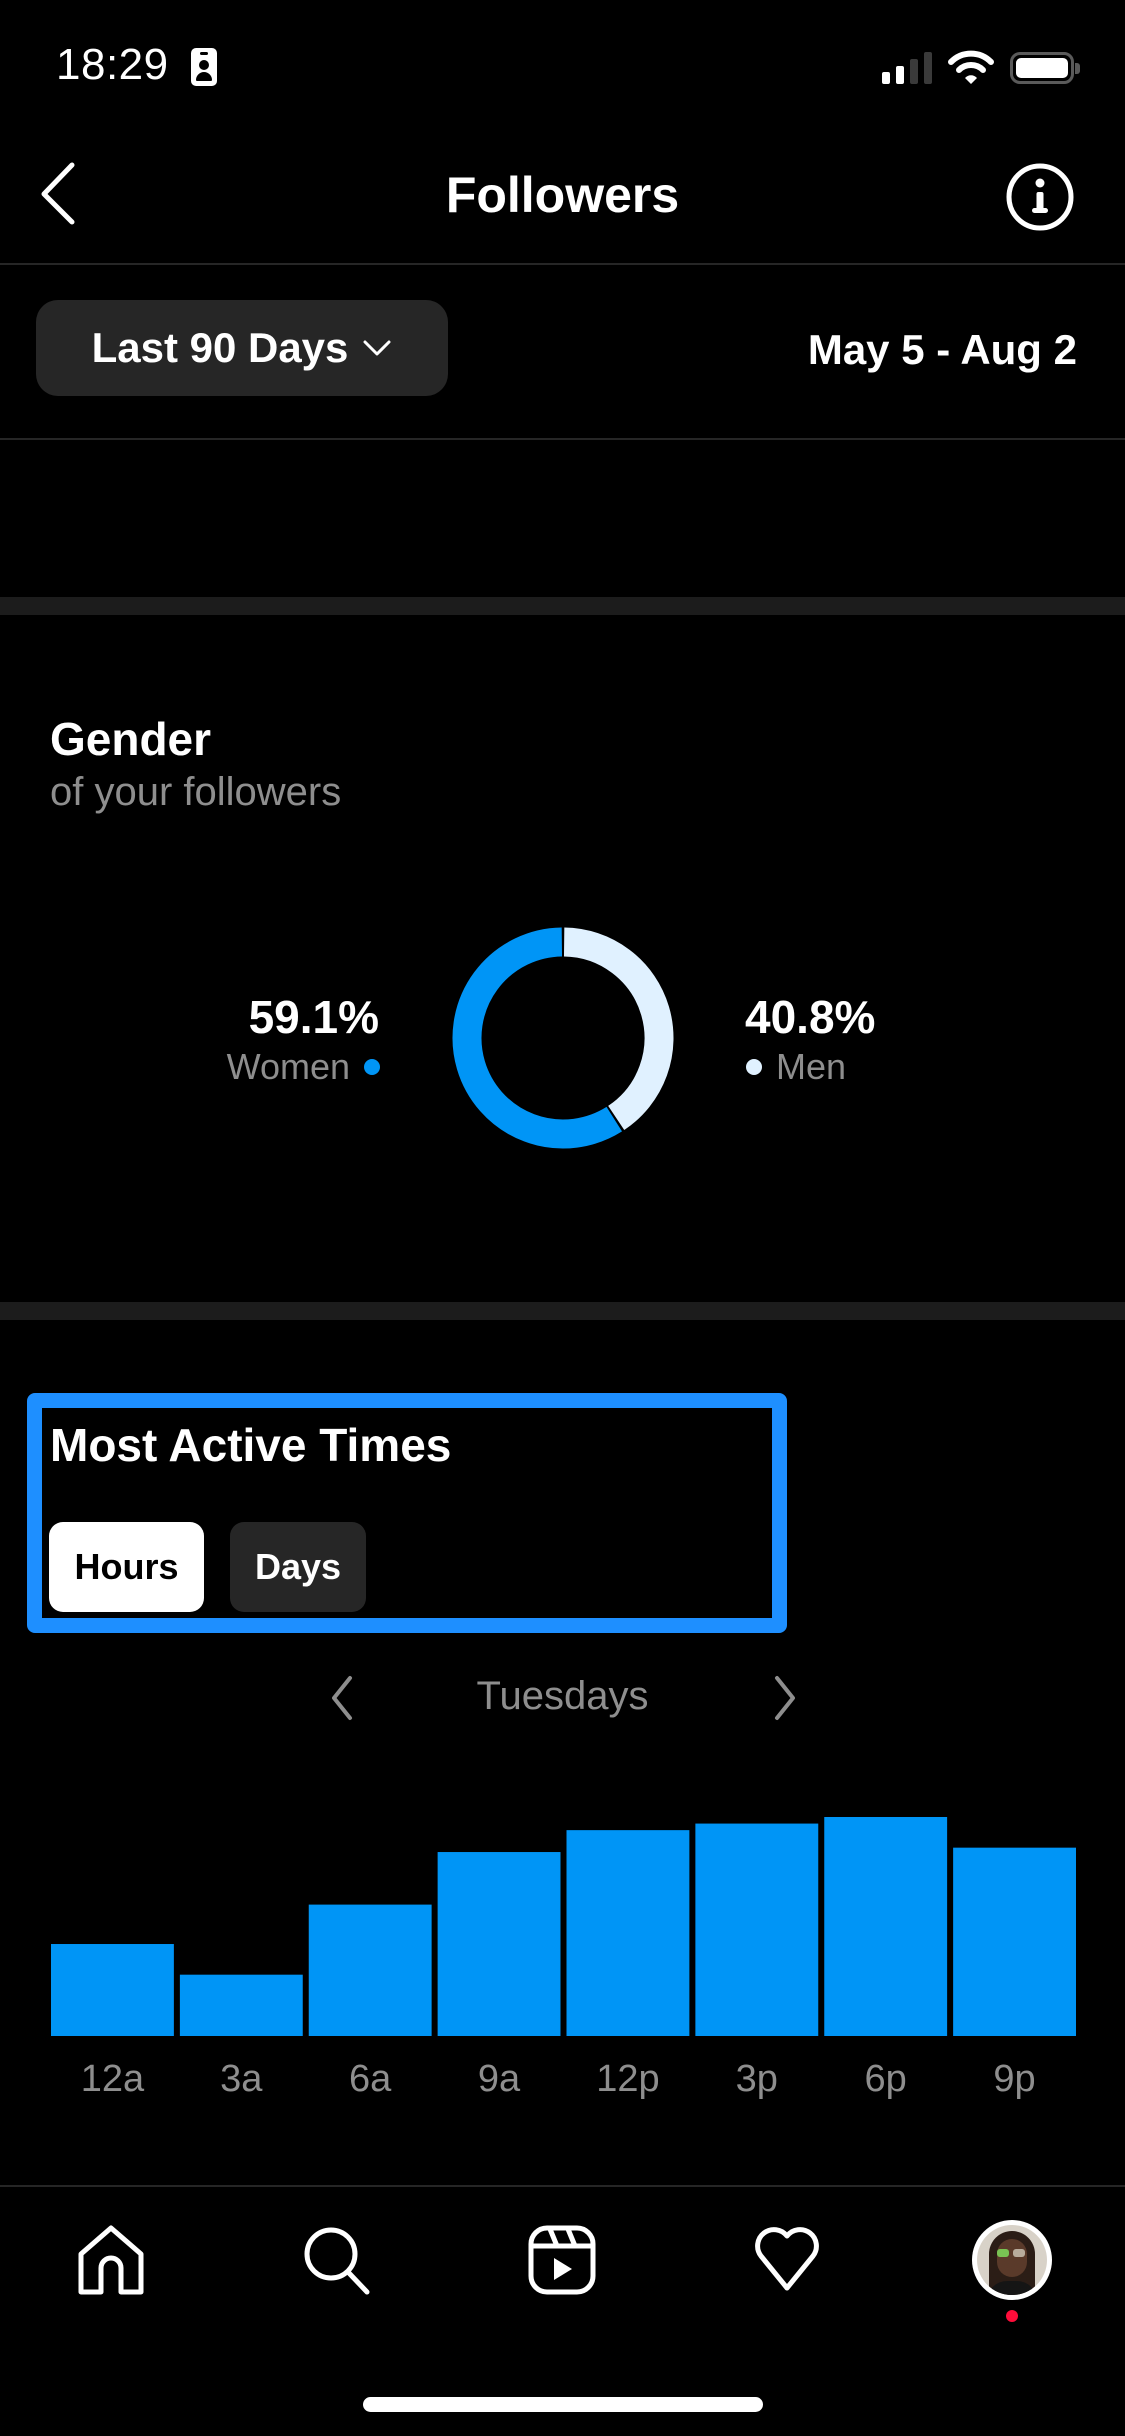  What do you see at coordinates (563, 2404) in the screenshot?
I see `home-indicator` at bounding box center [563, 2404].